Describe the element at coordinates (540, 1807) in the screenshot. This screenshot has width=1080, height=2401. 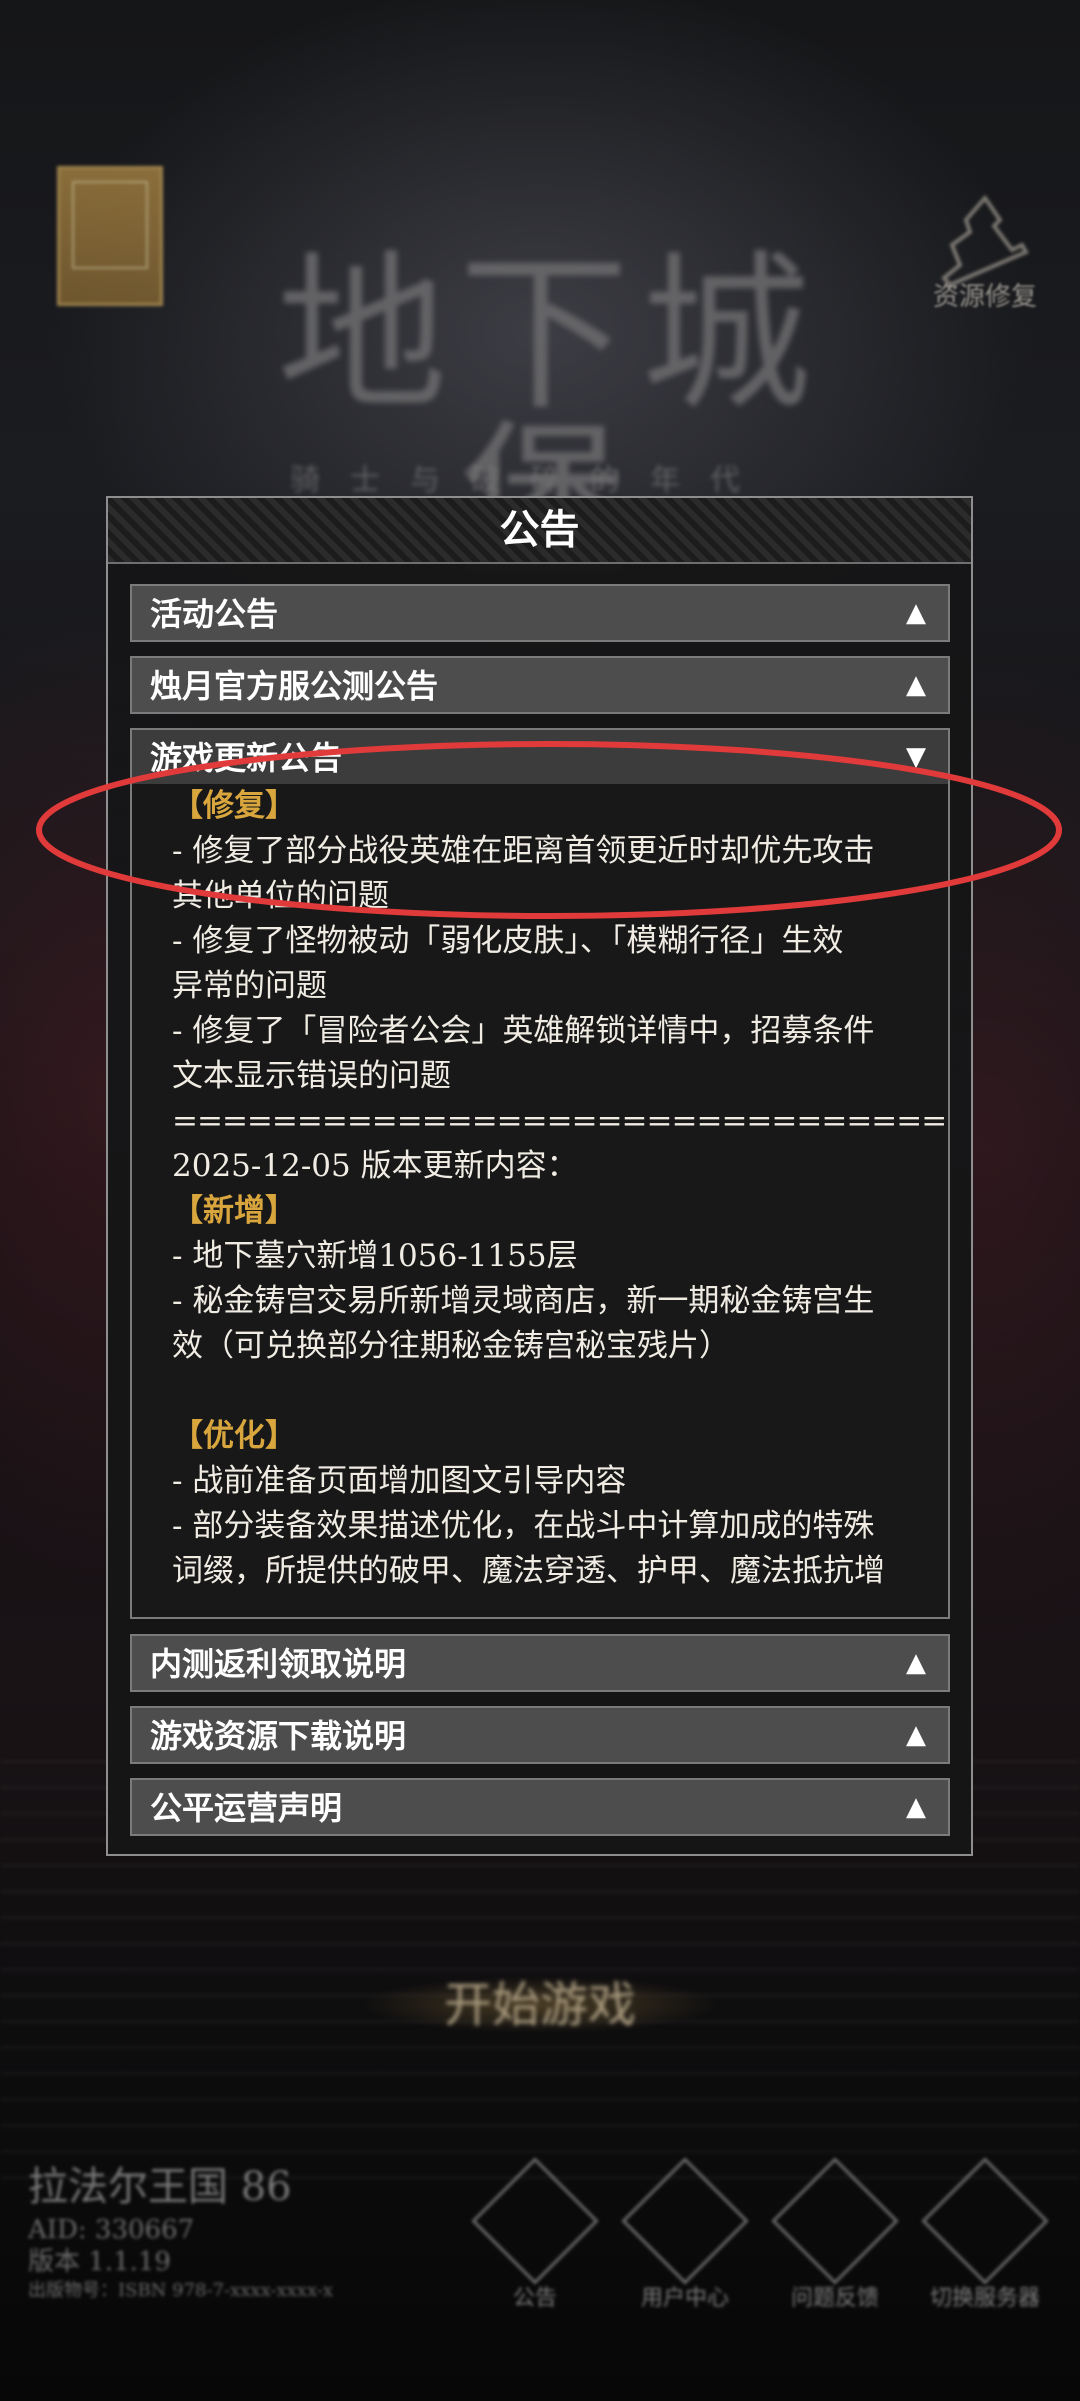
I see `section-fair-operation-statement: 公平运营声明 ▲` at that location.